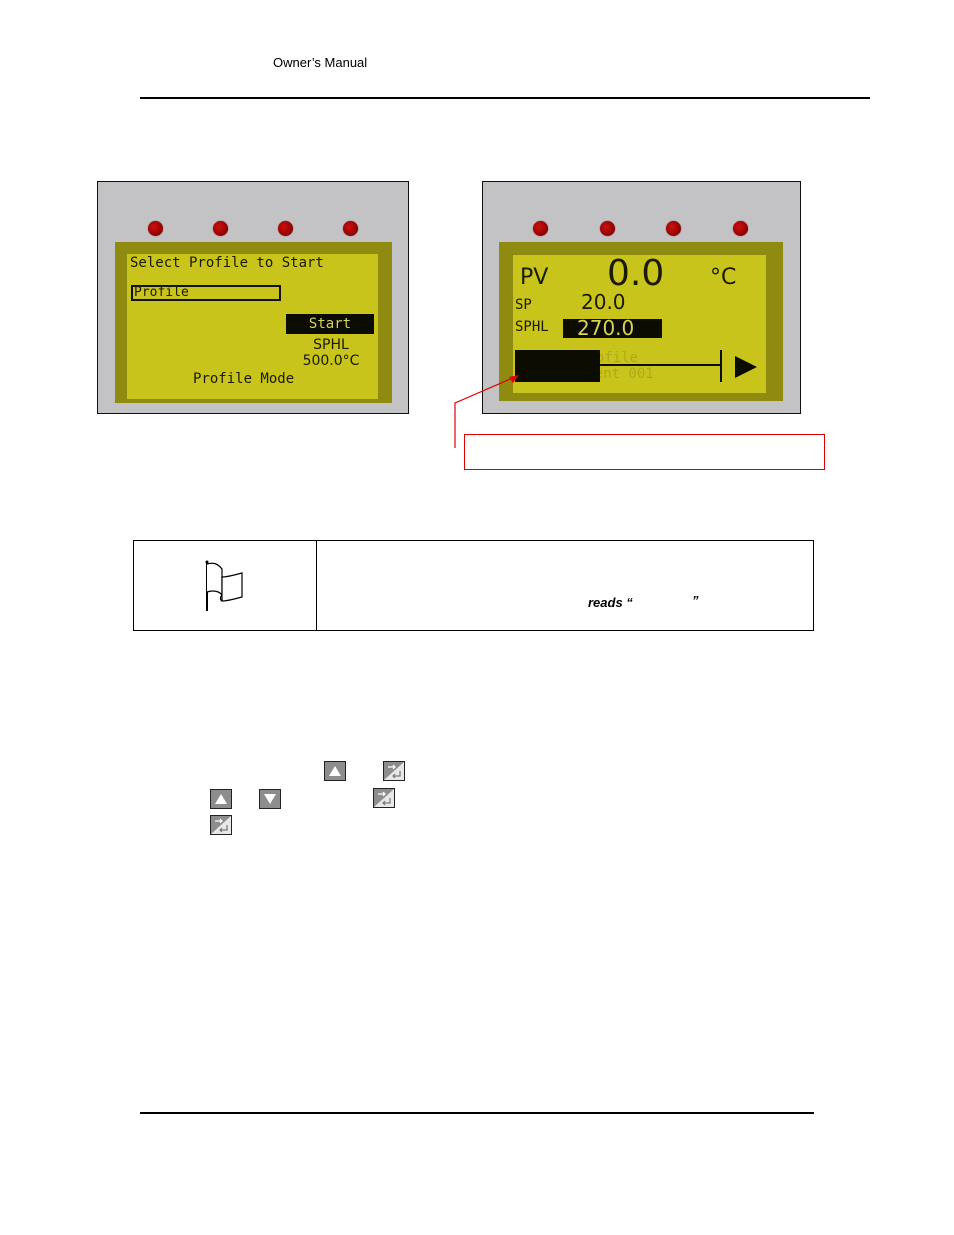  I want to click on flag-icon, so click(224, 585).